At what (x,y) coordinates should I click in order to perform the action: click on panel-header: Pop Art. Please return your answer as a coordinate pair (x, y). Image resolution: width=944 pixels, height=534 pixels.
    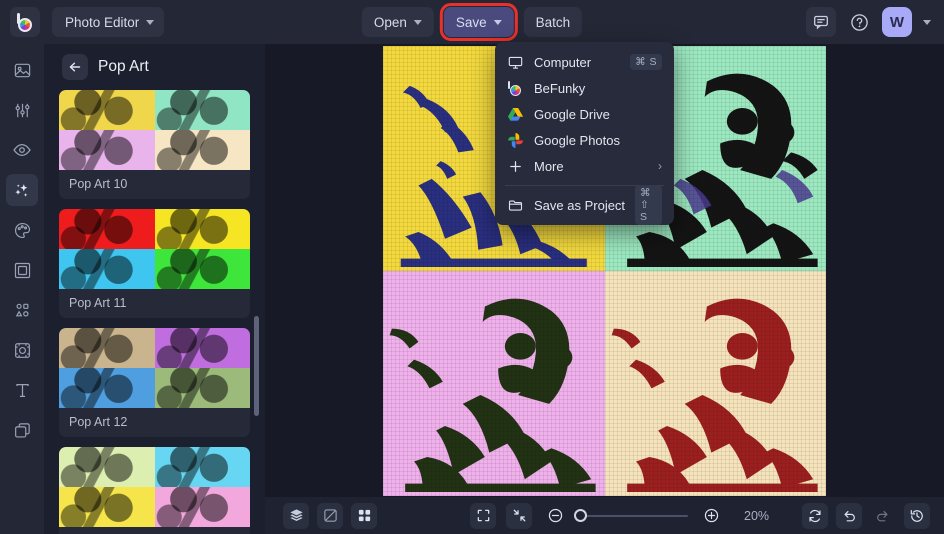
    Looking at the image, I should click on (154, 67).